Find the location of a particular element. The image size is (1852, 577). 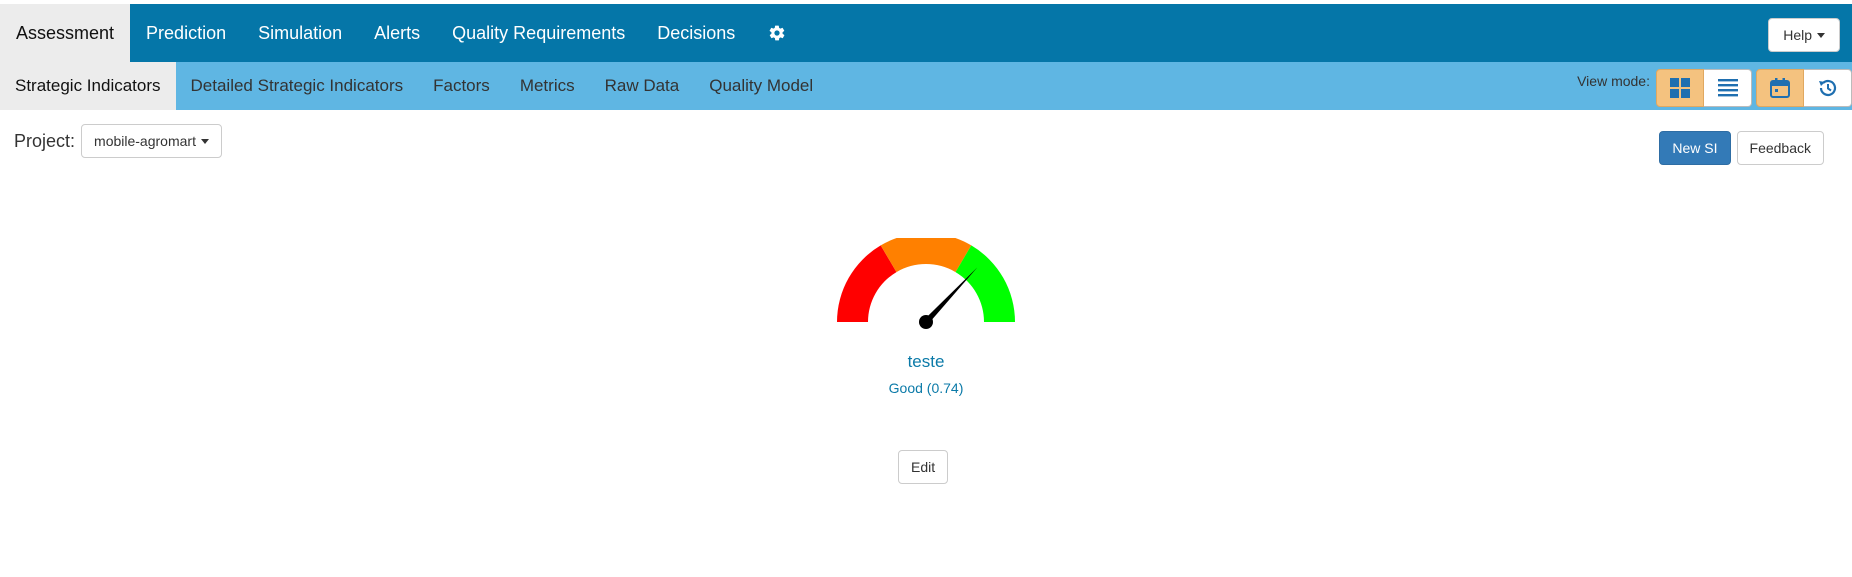

list-view-button is located at coordinates (1728, 88).